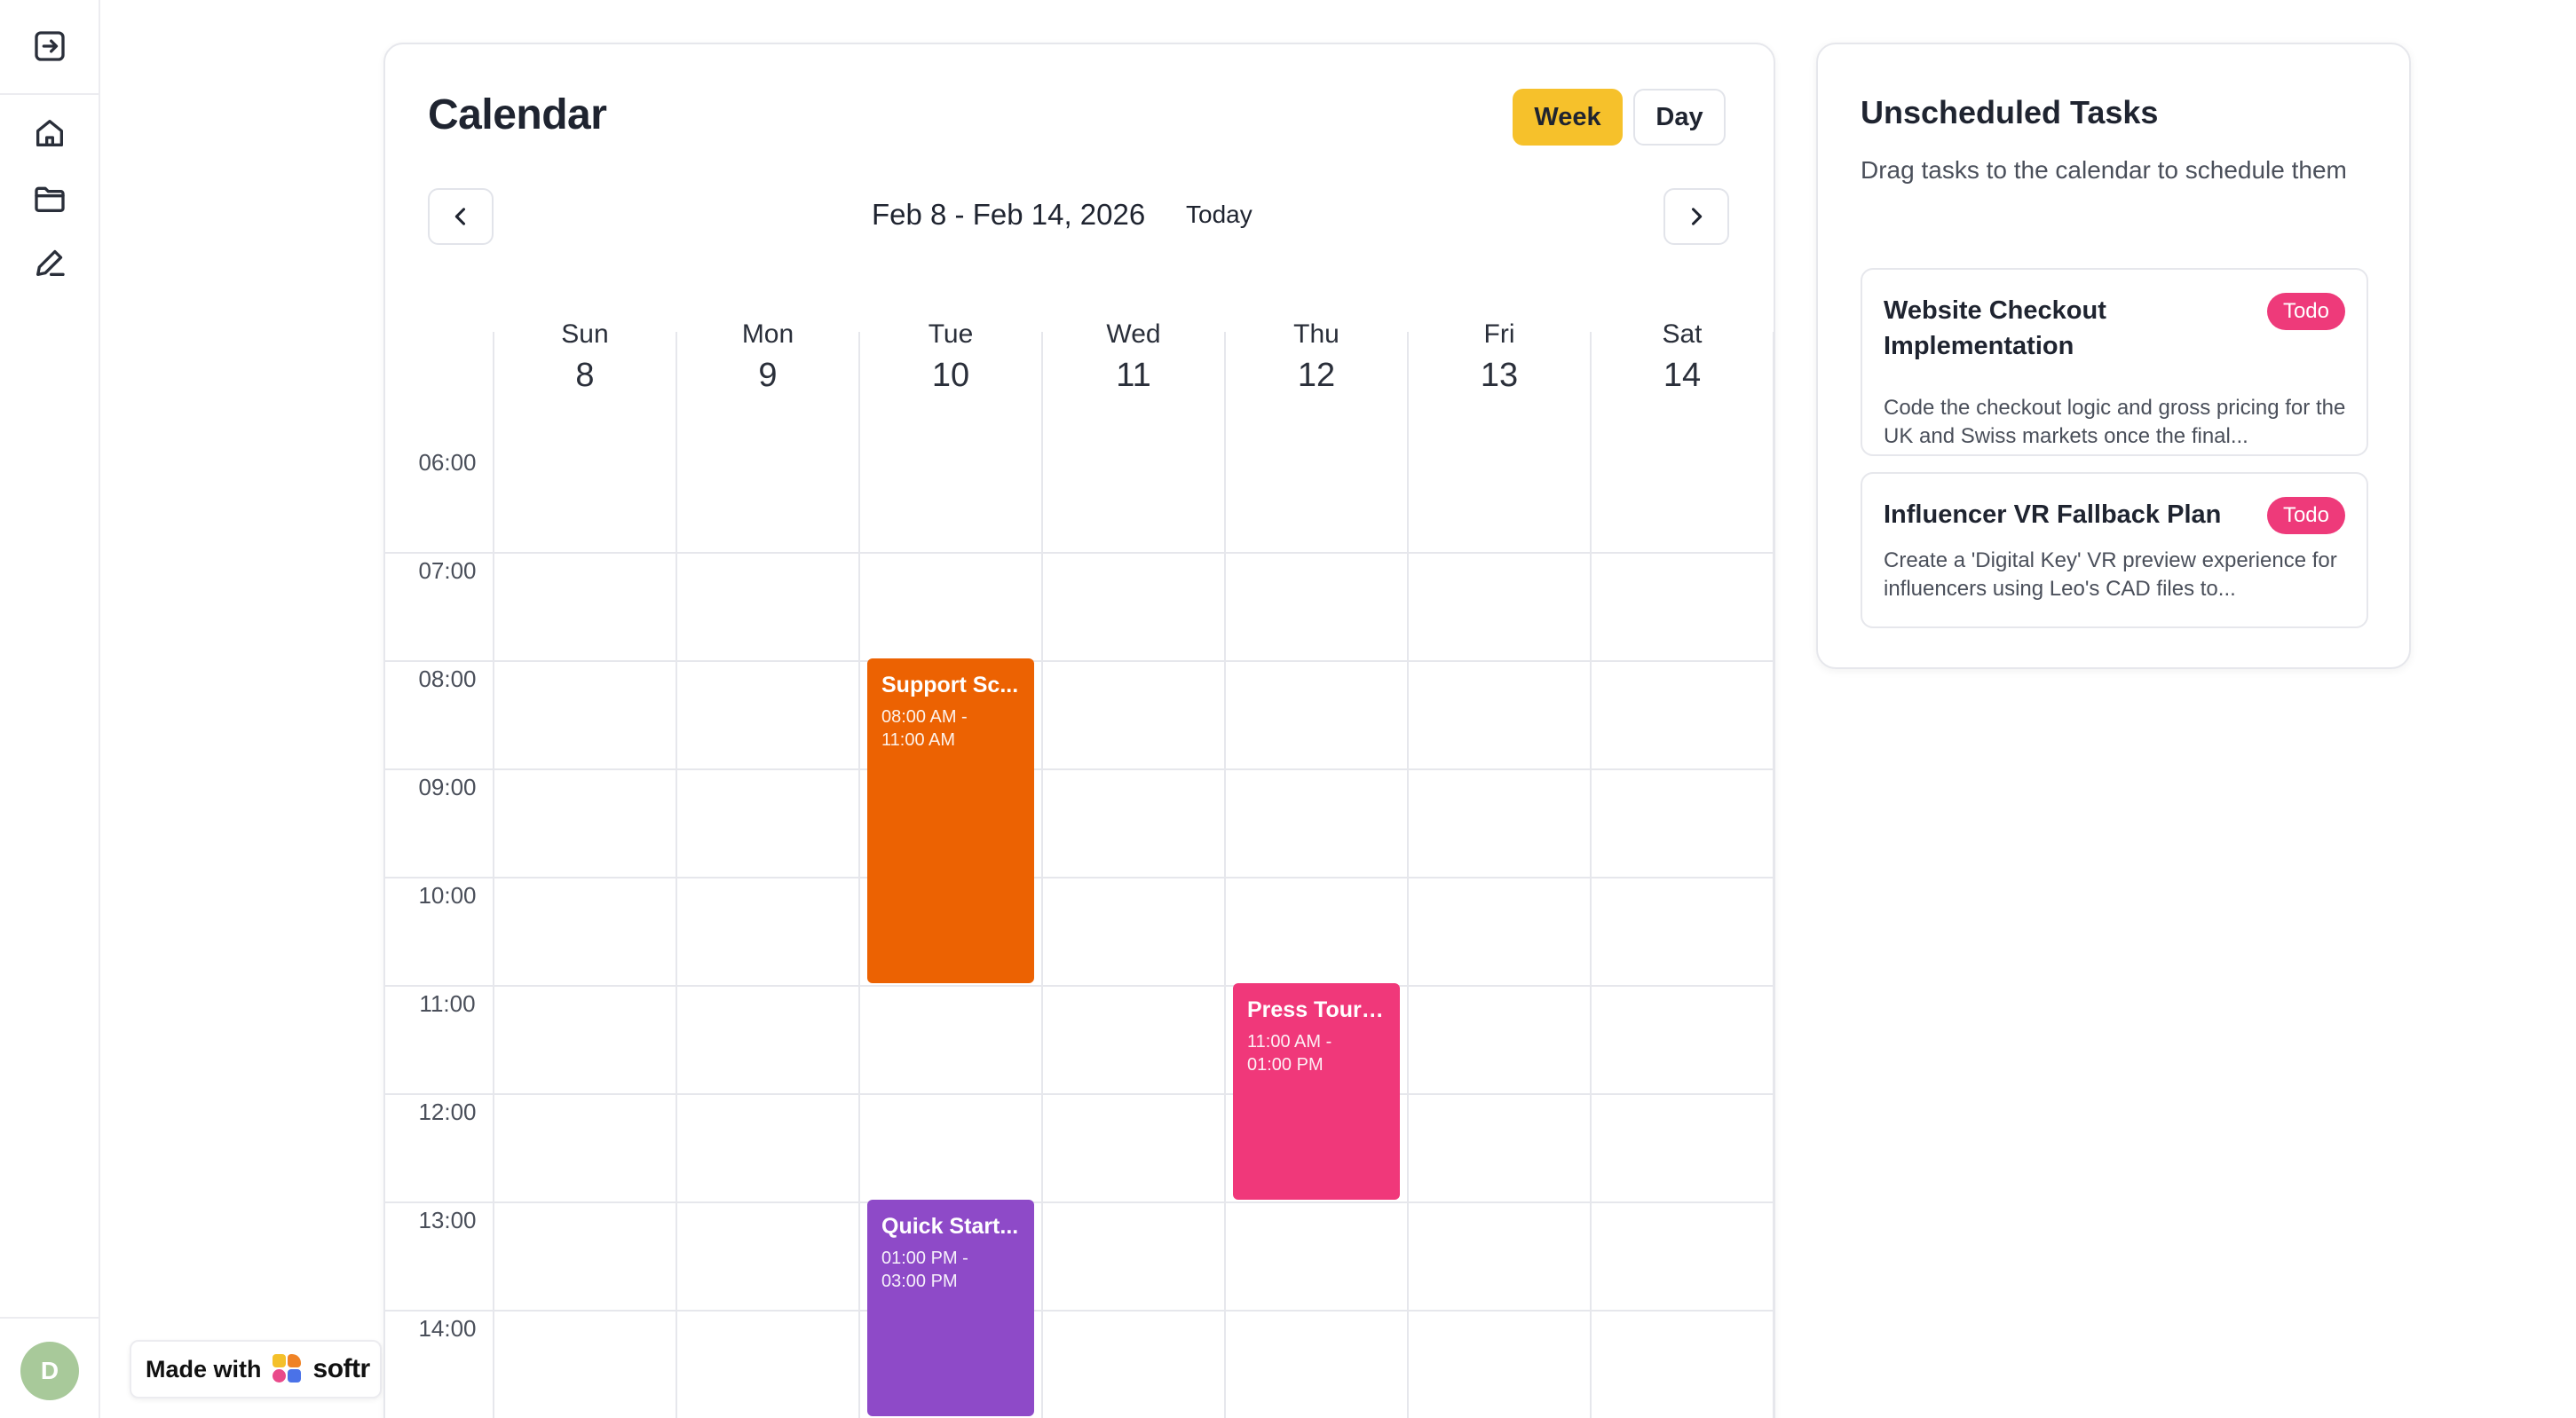  I want to click on day-header: Sat 14, so click(1682, 366).